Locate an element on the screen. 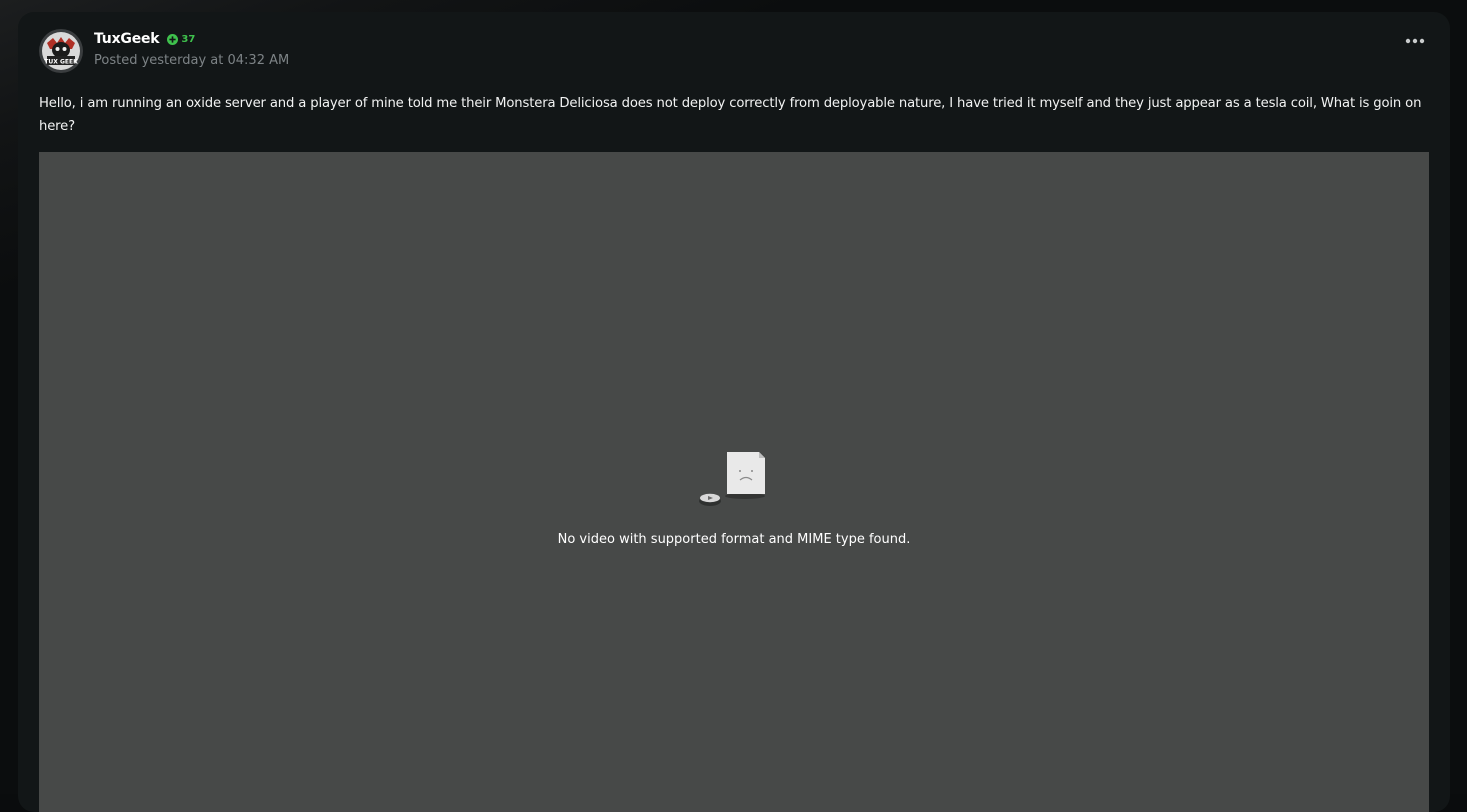 This screenshot has width=1467, height=812. post-timestamp: Posted yesterday at 04:32 AM is located at coordinates (191, 60).